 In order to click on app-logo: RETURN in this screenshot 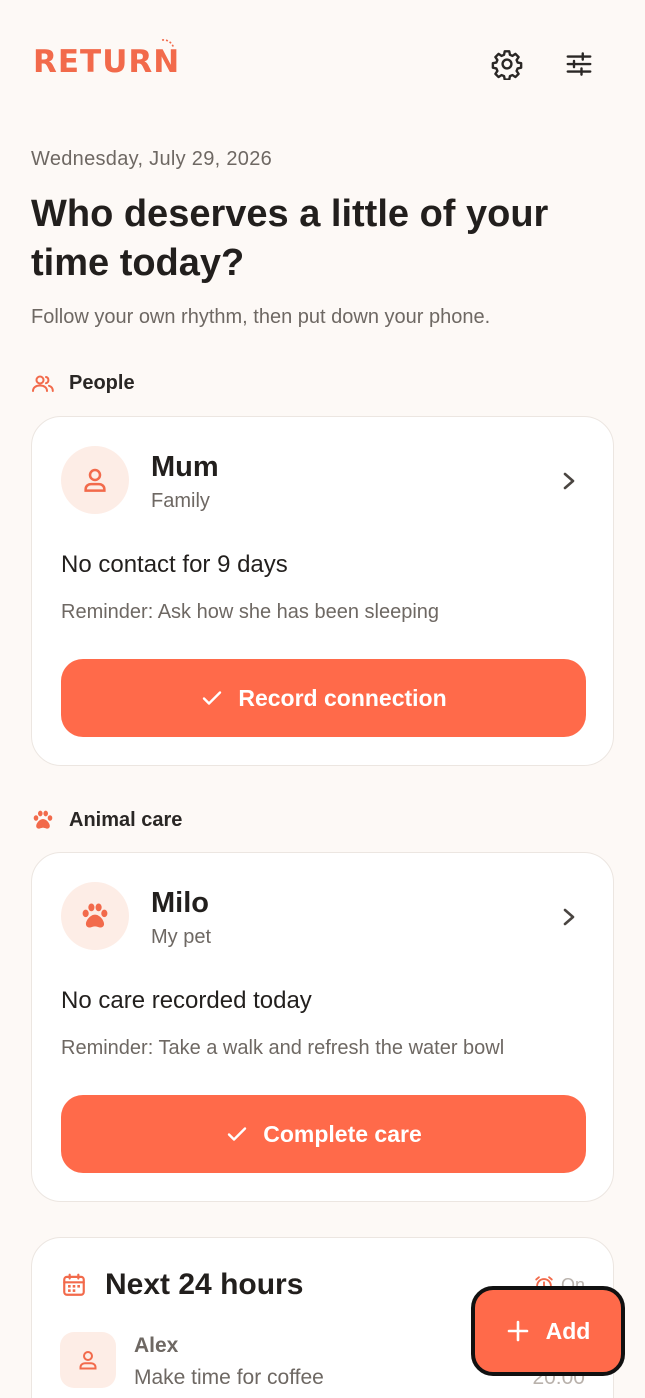, I will do `click(107, 62)`.